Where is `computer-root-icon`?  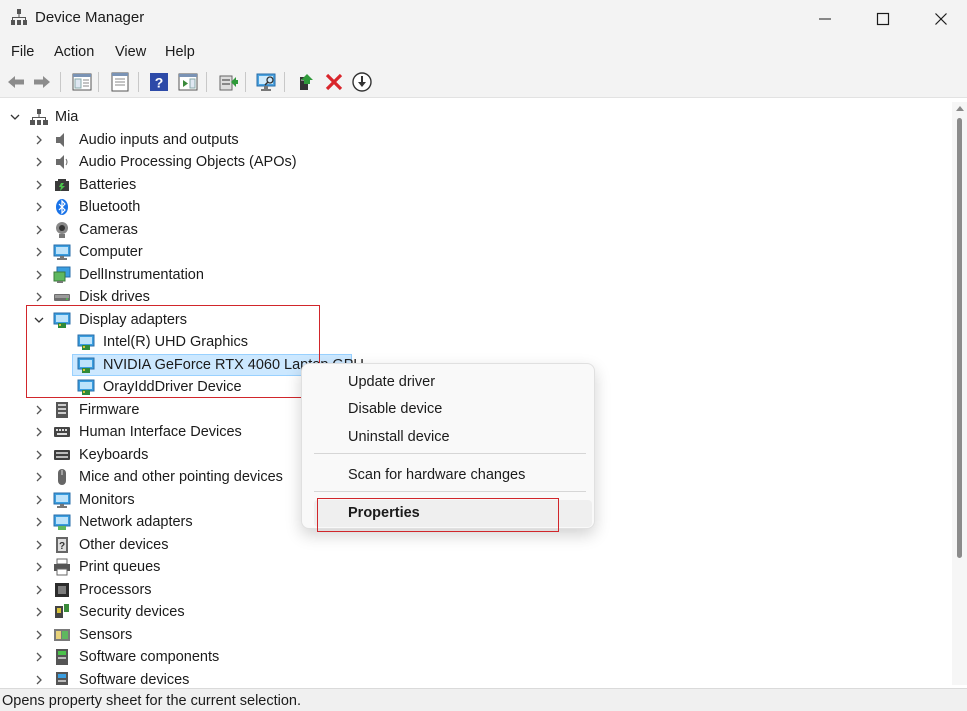
computer-root-icon is located at coordinates (39, 117).